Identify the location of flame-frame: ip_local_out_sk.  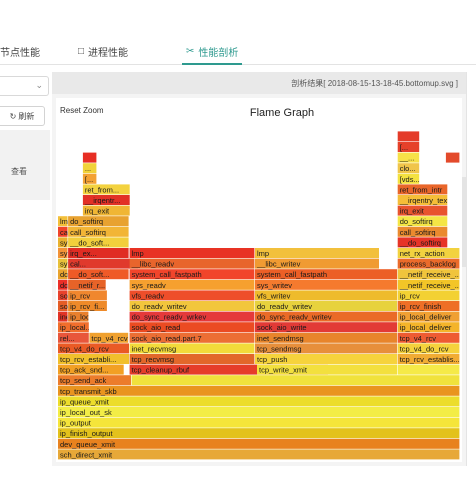
(259, 412).